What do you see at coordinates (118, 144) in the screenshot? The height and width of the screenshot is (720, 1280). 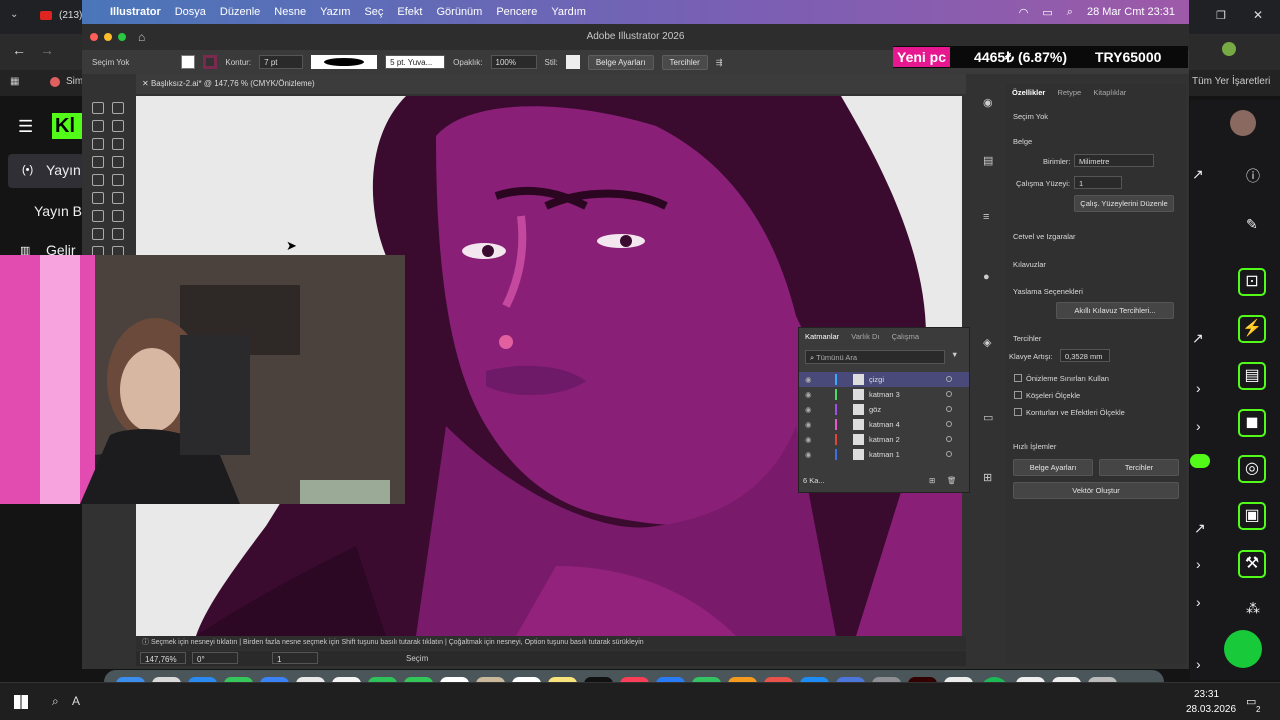 I see `curvature-tool-icon` at bounding box center [118, 144].